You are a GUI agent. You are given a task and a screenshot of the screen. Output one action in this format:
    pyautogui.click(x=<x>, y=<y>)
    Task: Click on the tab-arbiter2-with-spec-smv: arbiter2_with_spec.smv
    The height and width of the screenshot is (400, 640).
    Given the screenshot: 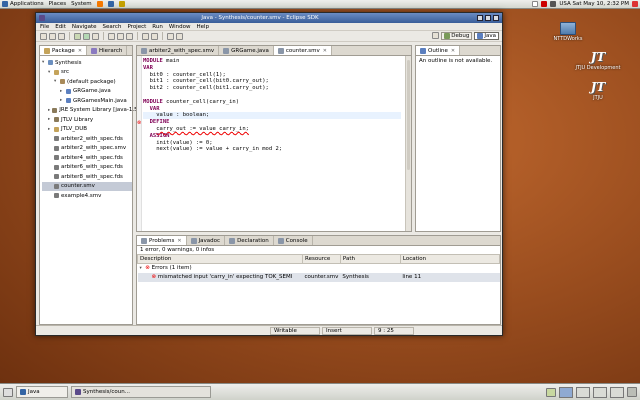 What is the action you would take?
    pyautogui.click(x=178, y=50)
    